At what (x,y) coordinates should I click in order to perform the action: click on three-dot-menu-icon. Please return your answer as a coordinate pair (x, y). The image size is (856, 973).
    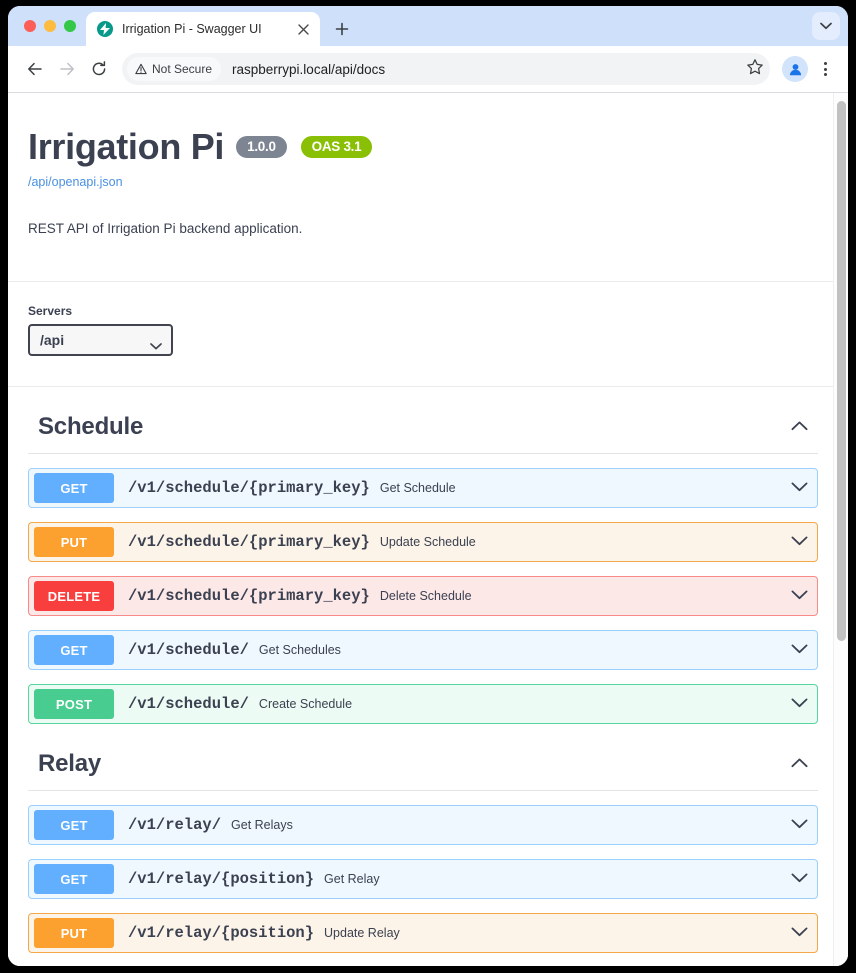
    Looking at the image, I should click on (825, 69).